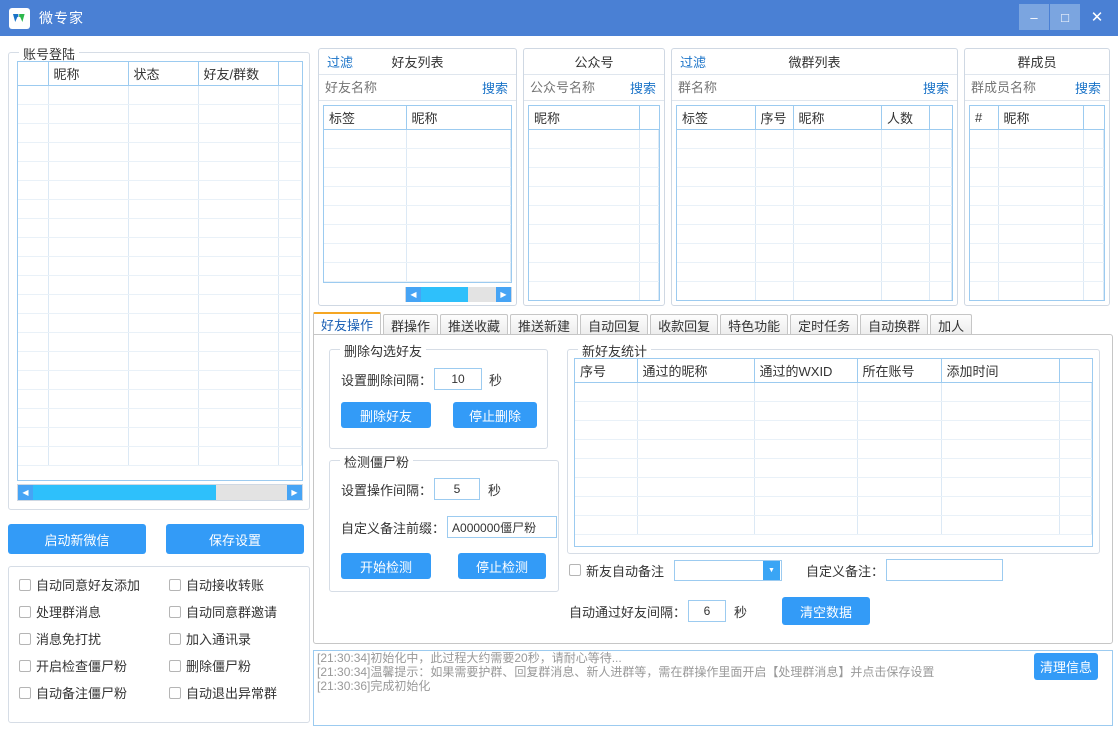 The height and width of the screenshot is (733, 1118). Describe the element at coordinates (474, 324) in the screenshot. I see `tab-push-favorites: 推送收藏` at that location.